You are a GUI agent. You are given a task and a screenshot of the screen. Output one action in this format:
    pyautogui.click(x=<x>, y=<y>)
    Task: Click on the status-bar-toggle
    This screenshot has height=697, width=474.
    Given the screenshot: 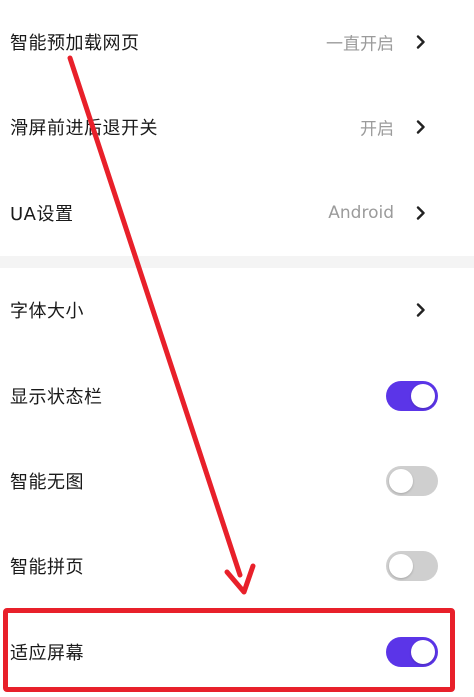 What is the action you would take?
    pyautogui.click(x=412, y=396)
    